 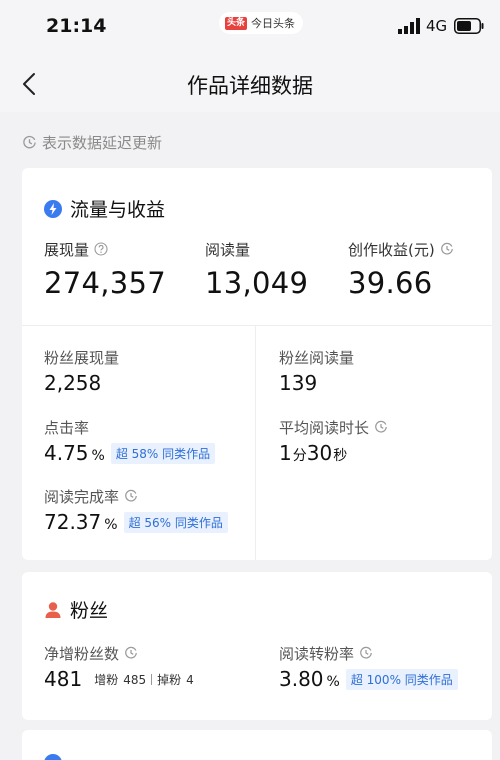 I want to click on status-bar: 21:14 头条 今日头条 4G, so click(x=250, y=28).